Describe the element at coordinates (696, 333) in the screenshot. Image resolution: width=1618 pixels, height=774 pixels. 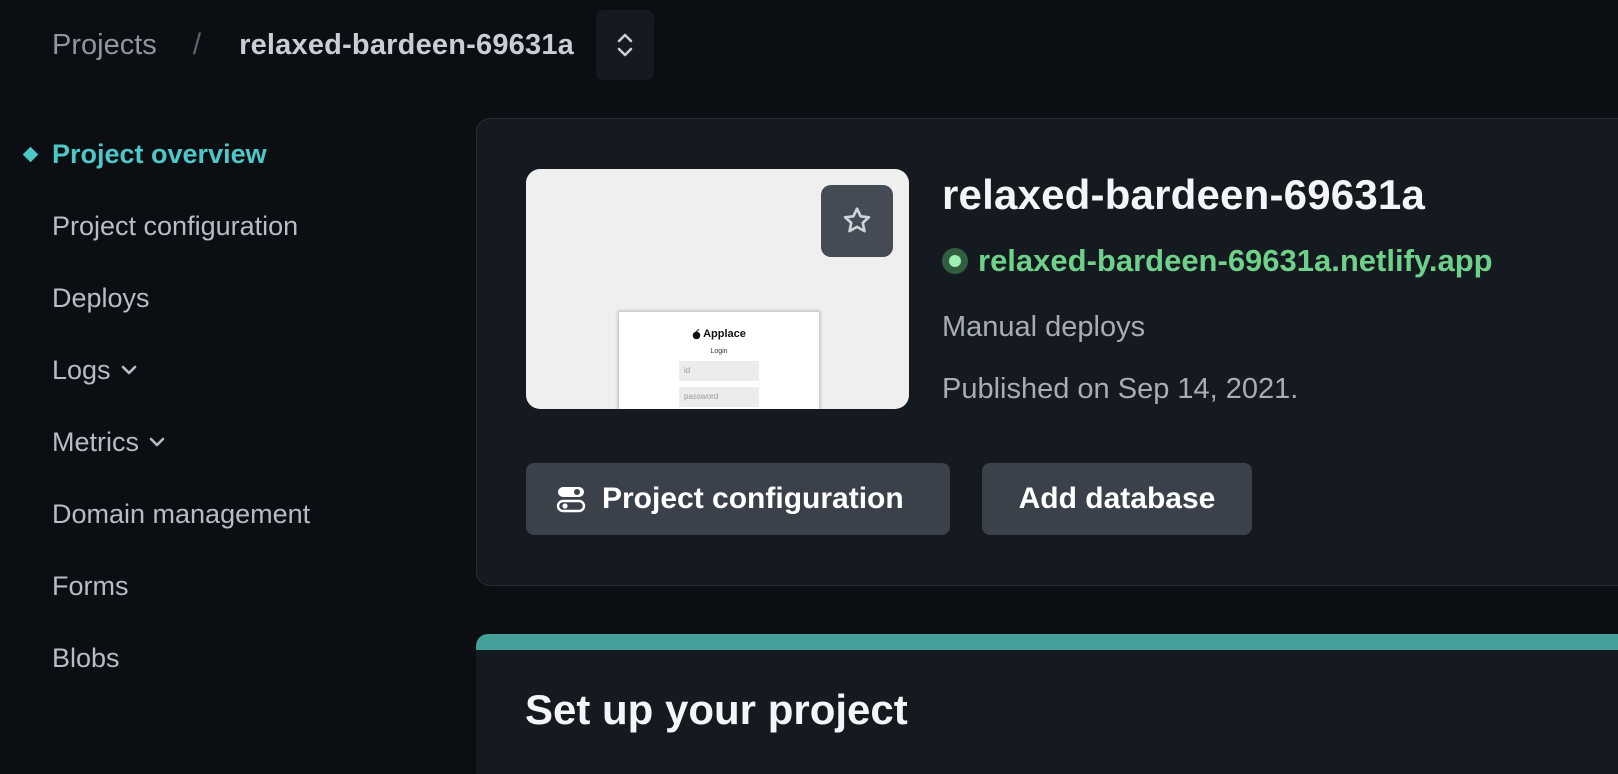
I see `apple-logo-icon` at that location.